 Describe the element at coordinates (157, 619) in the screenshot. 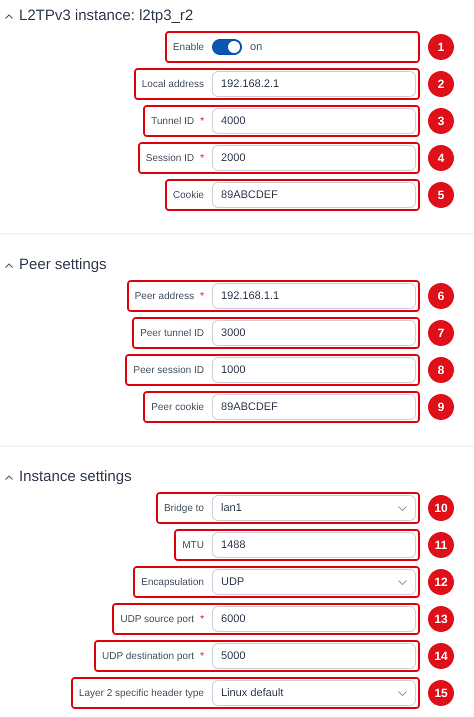

I see `field-label: UDP source port` at that location.